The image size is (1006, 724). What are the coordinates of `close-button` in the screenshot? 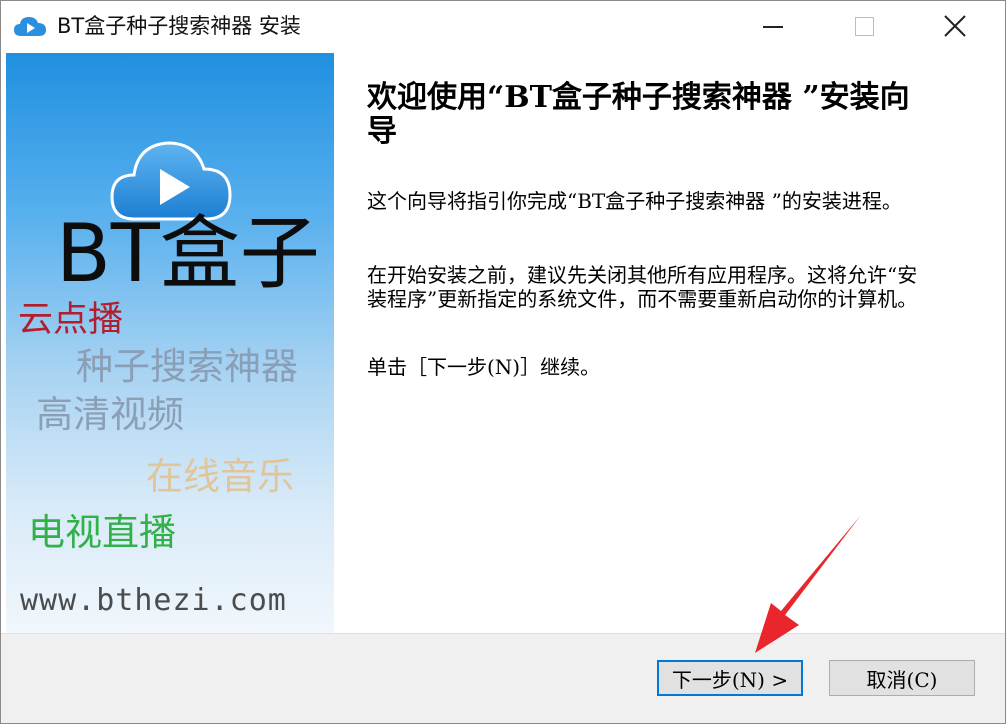 It's located at (955, 26).